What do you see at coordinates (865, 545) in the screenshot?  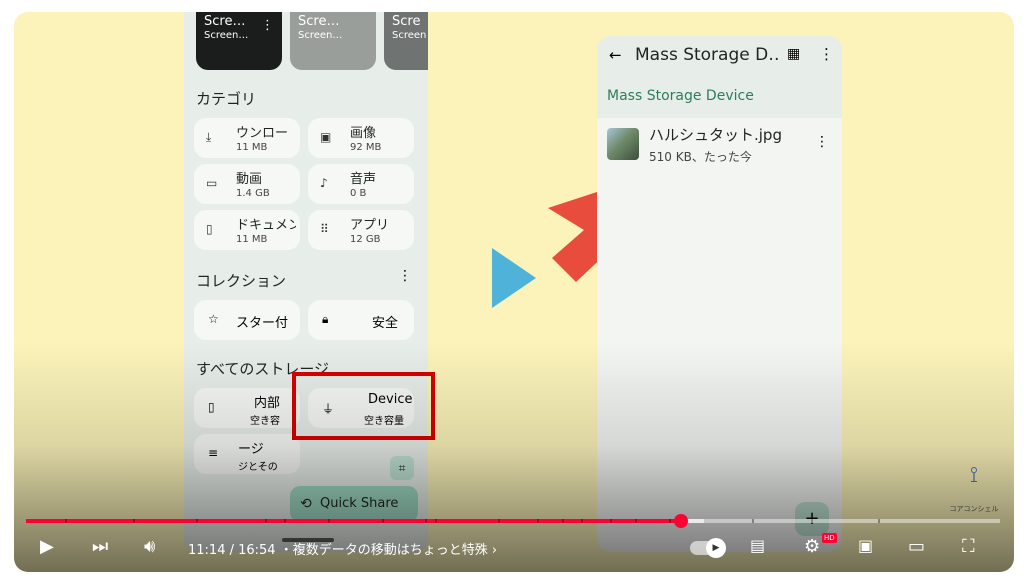 I see `miniplayer-icon: ▣` at bounding box center [865, 545].